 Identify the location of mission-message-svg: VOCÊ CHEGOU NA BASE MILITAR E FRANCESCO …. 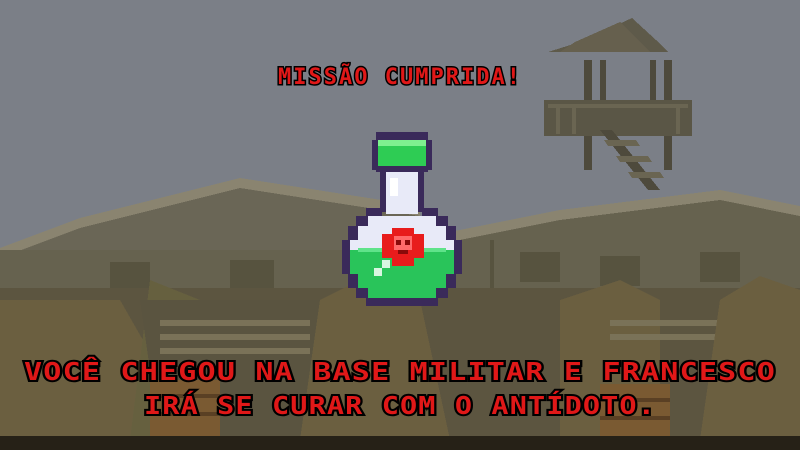
(399, 388).